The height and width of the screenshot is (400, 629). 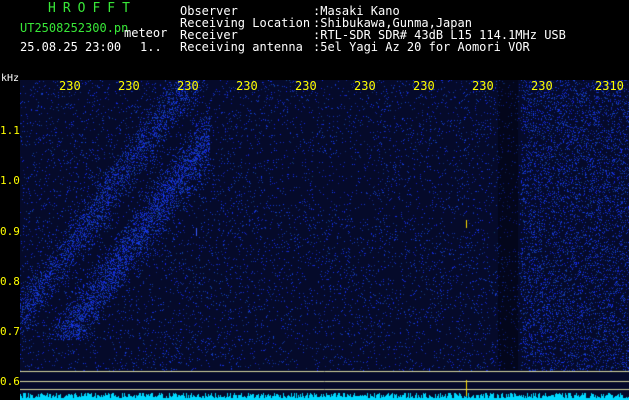 What do you see at coordinates (10, 180) in the screenshot?
I see `y-tick-2: 1.0` at bounding box center [10, 180].